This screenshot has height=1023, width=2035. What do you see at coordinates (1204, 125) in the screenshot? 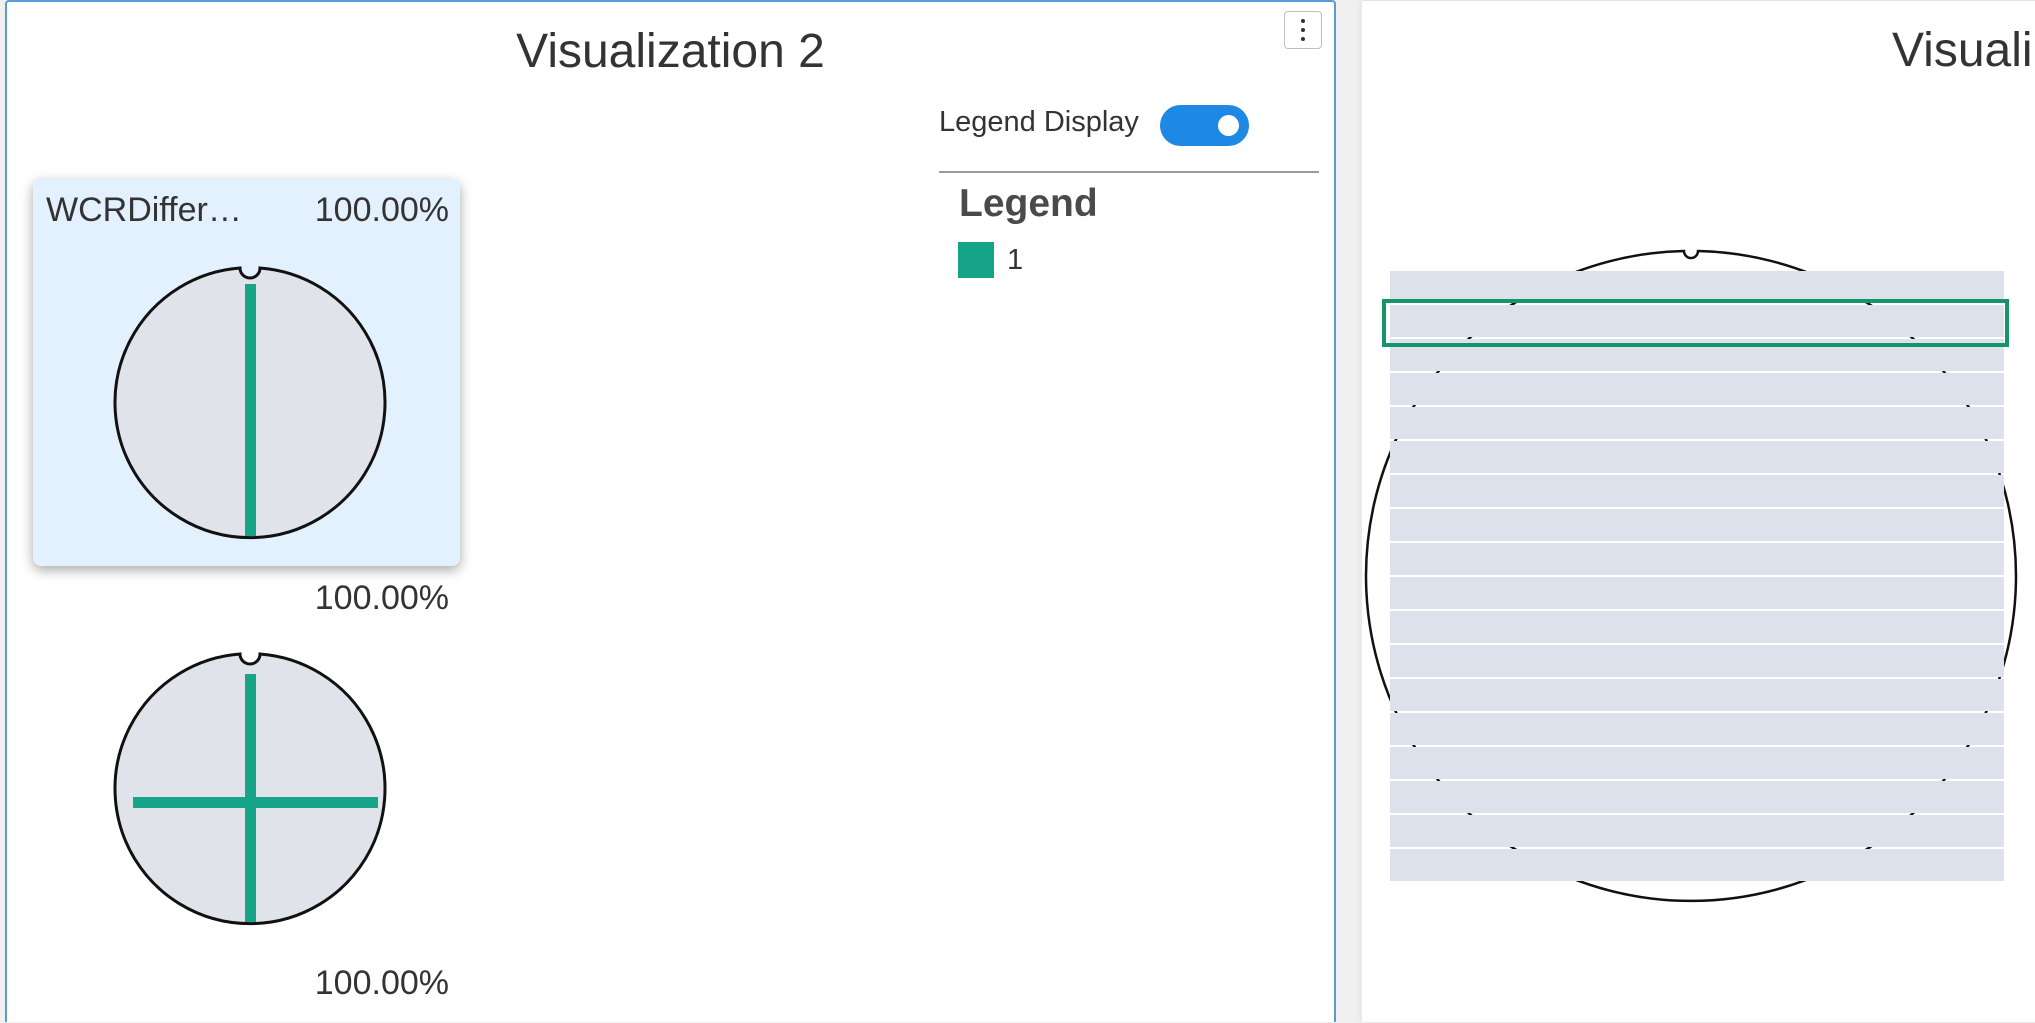
I see `legend-display-toggle` at bounding box center [1204, 125].